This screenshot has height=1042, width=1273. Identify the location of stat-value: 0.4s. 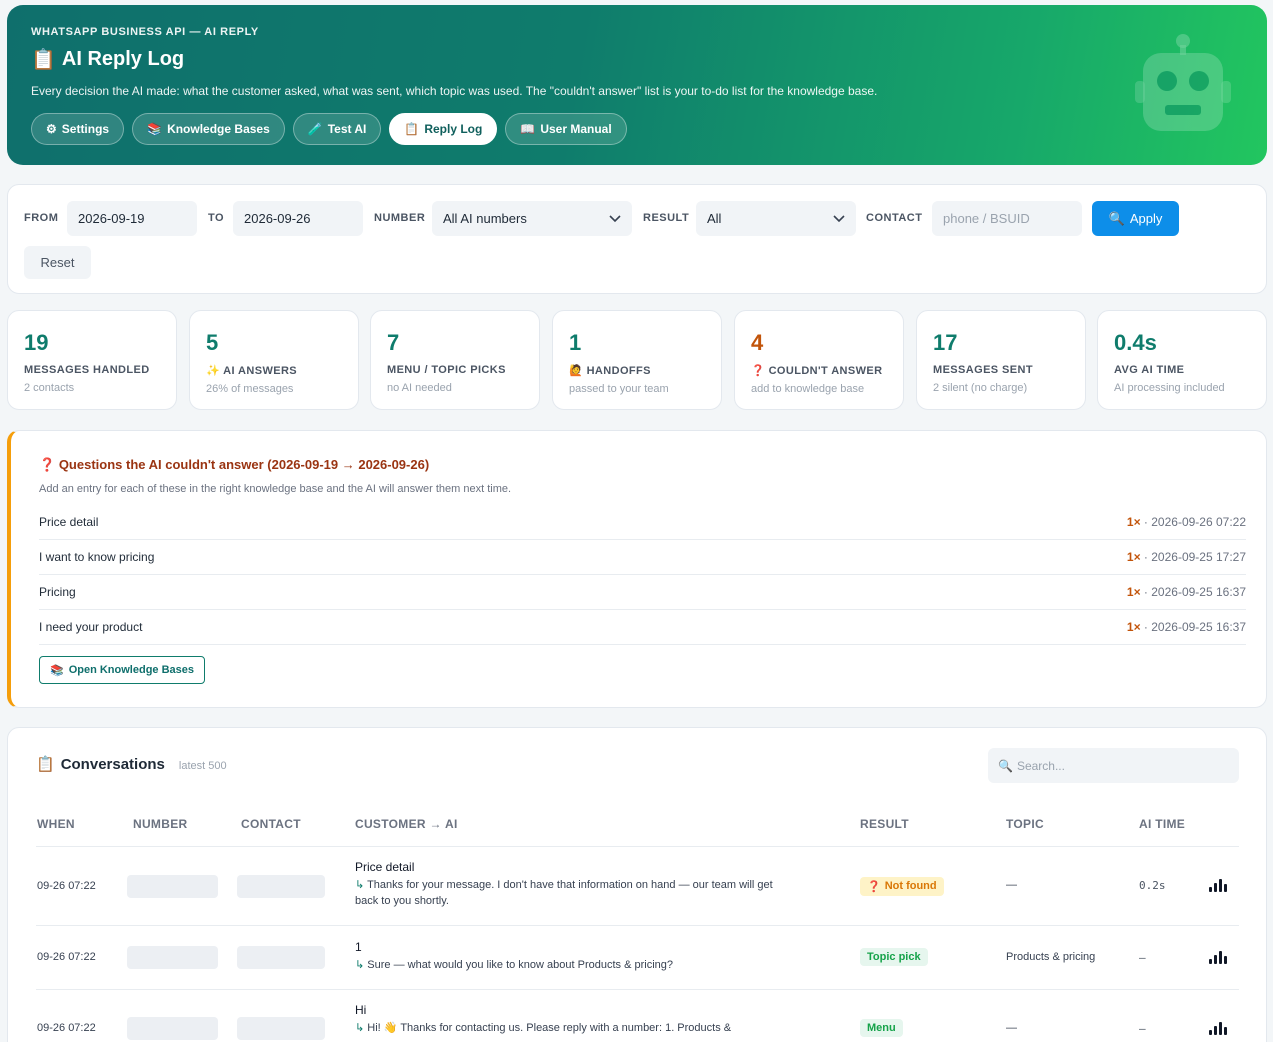
(1135, 342).